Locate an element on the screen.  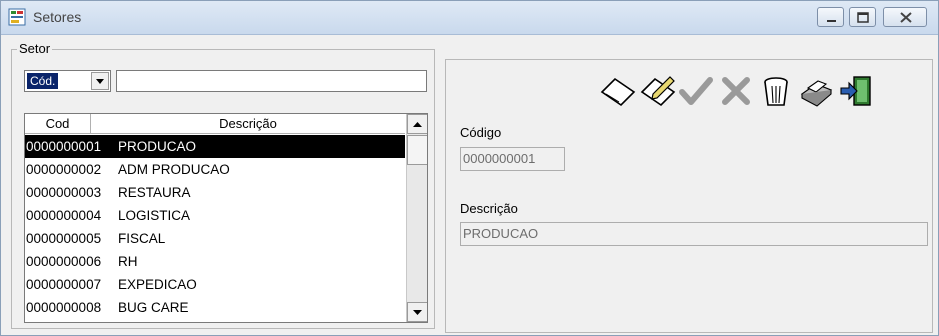
list-item: 0000000007 EXPEDICAO is located at coordinates (215, 284).